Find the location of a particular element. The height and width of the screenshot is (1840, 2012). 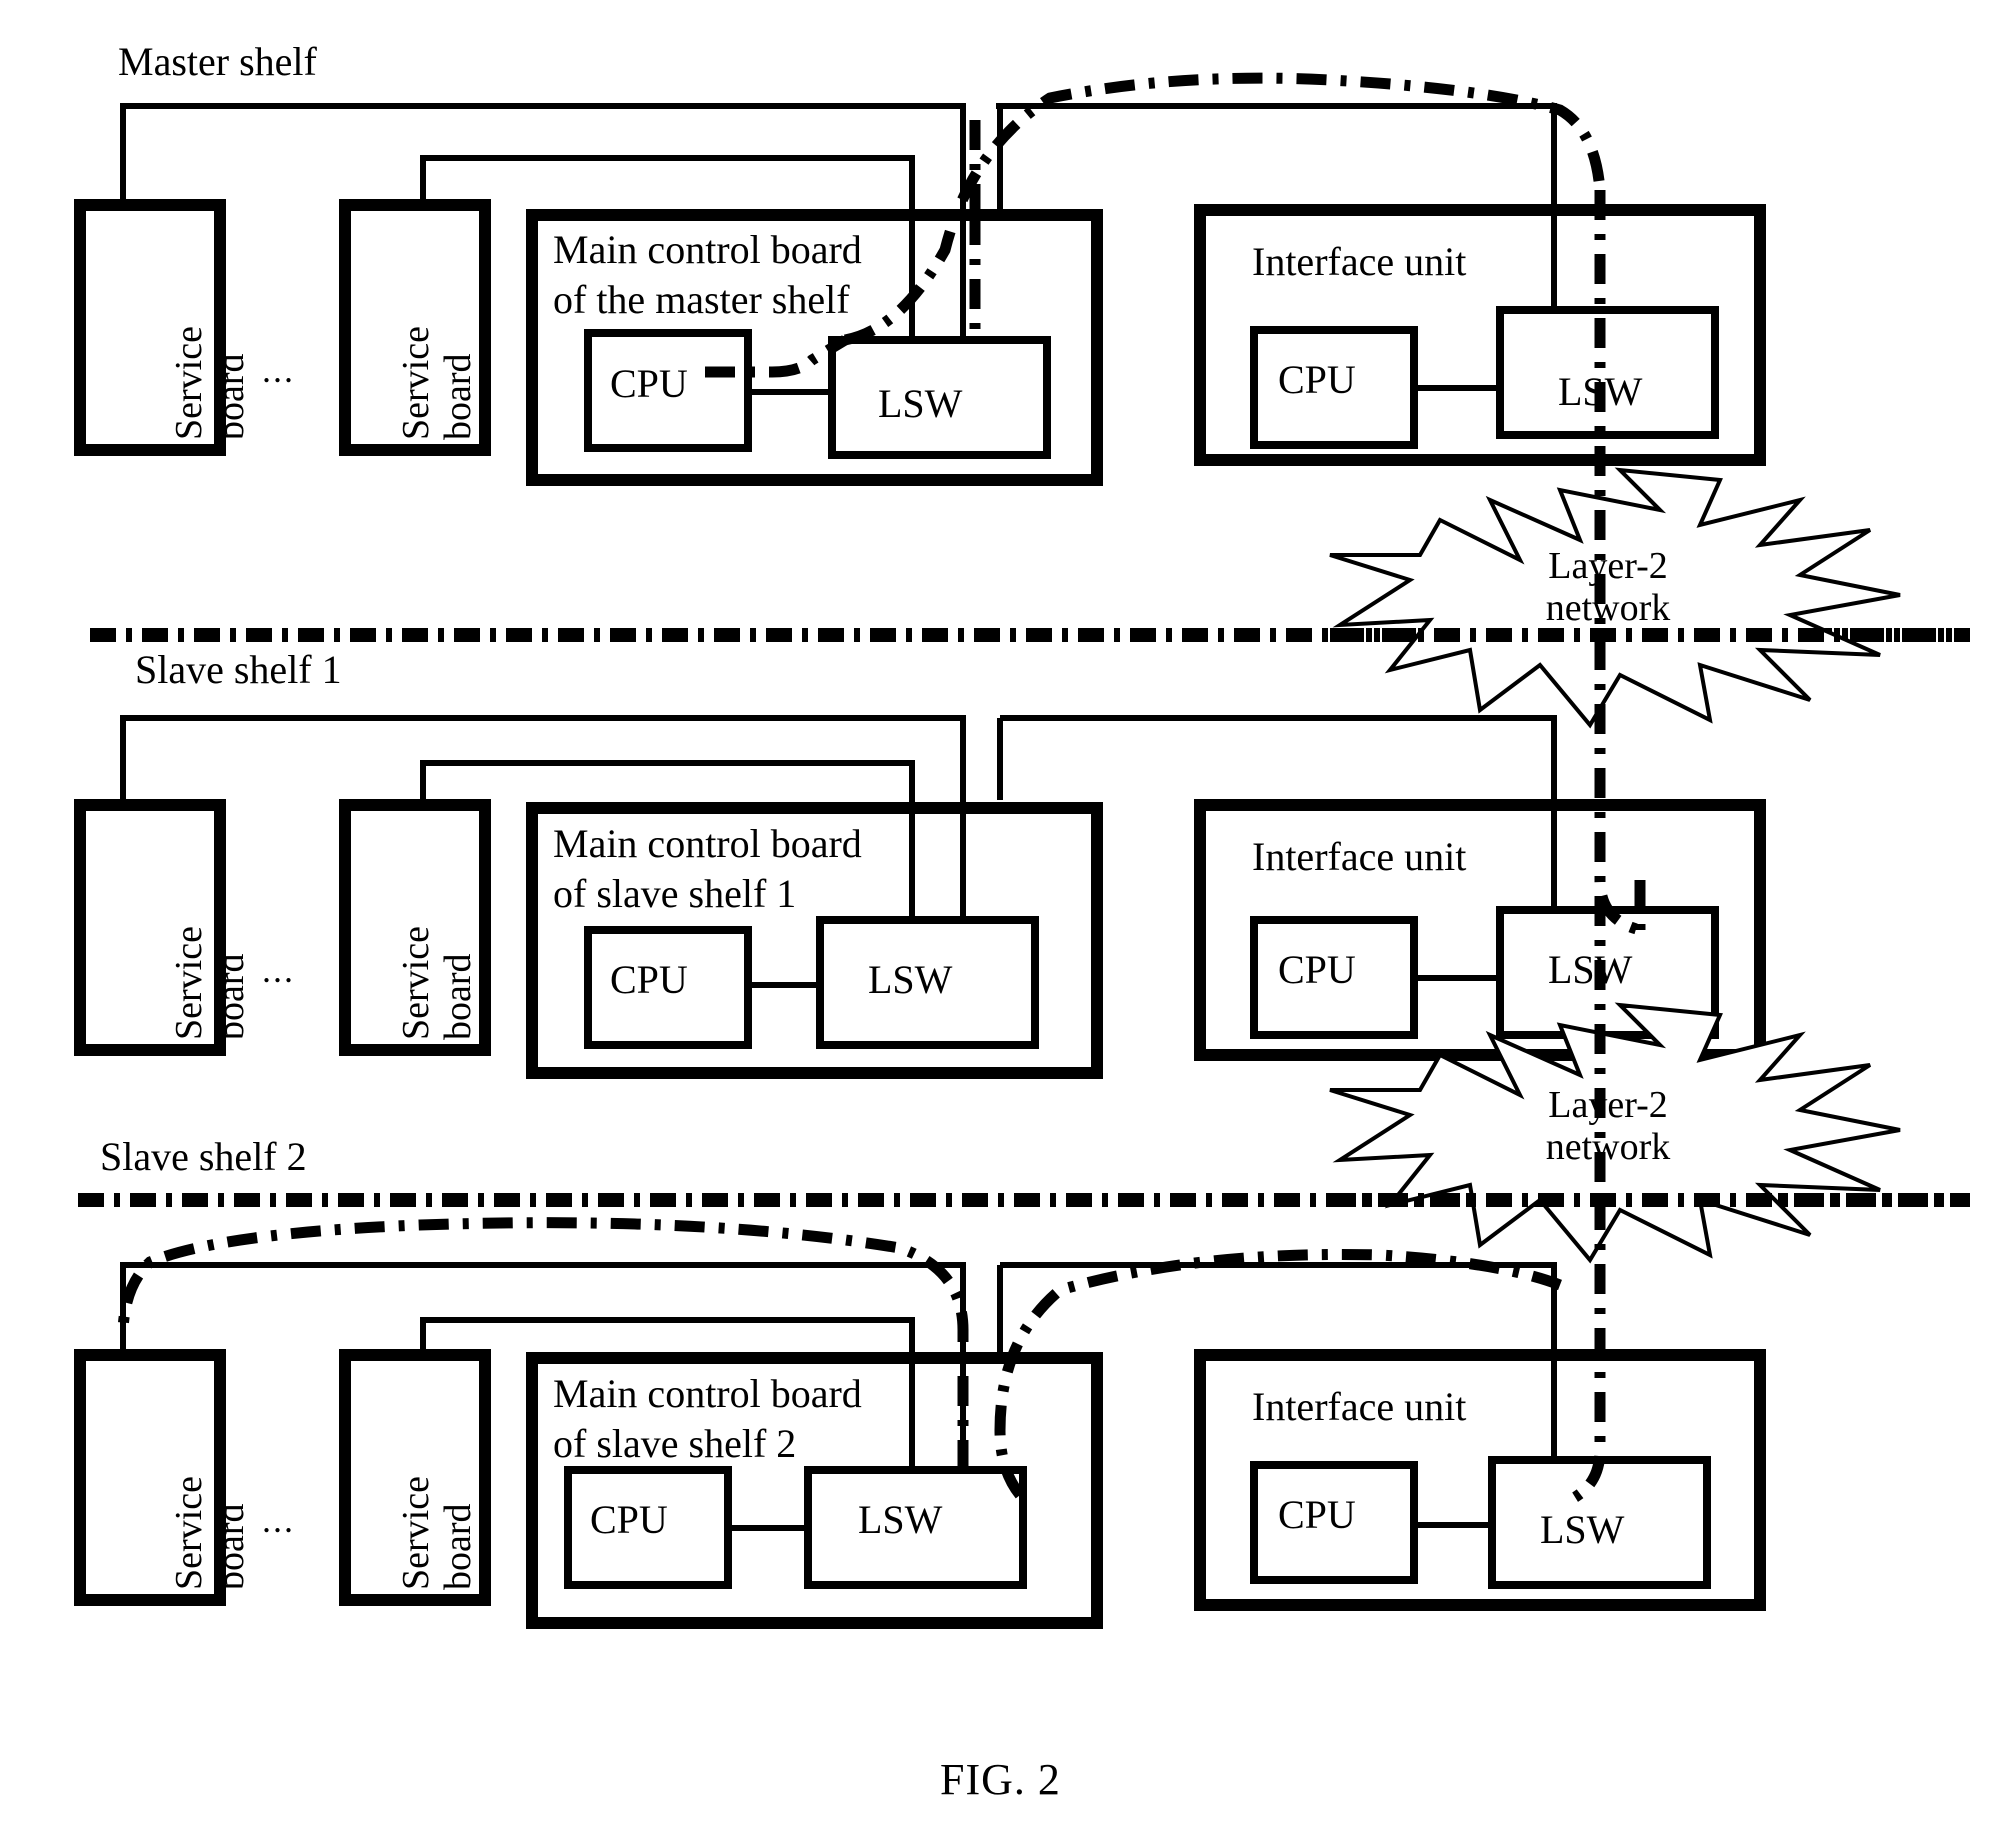

slave1-shelf-bus-lines is located at coordinates (838, 817).